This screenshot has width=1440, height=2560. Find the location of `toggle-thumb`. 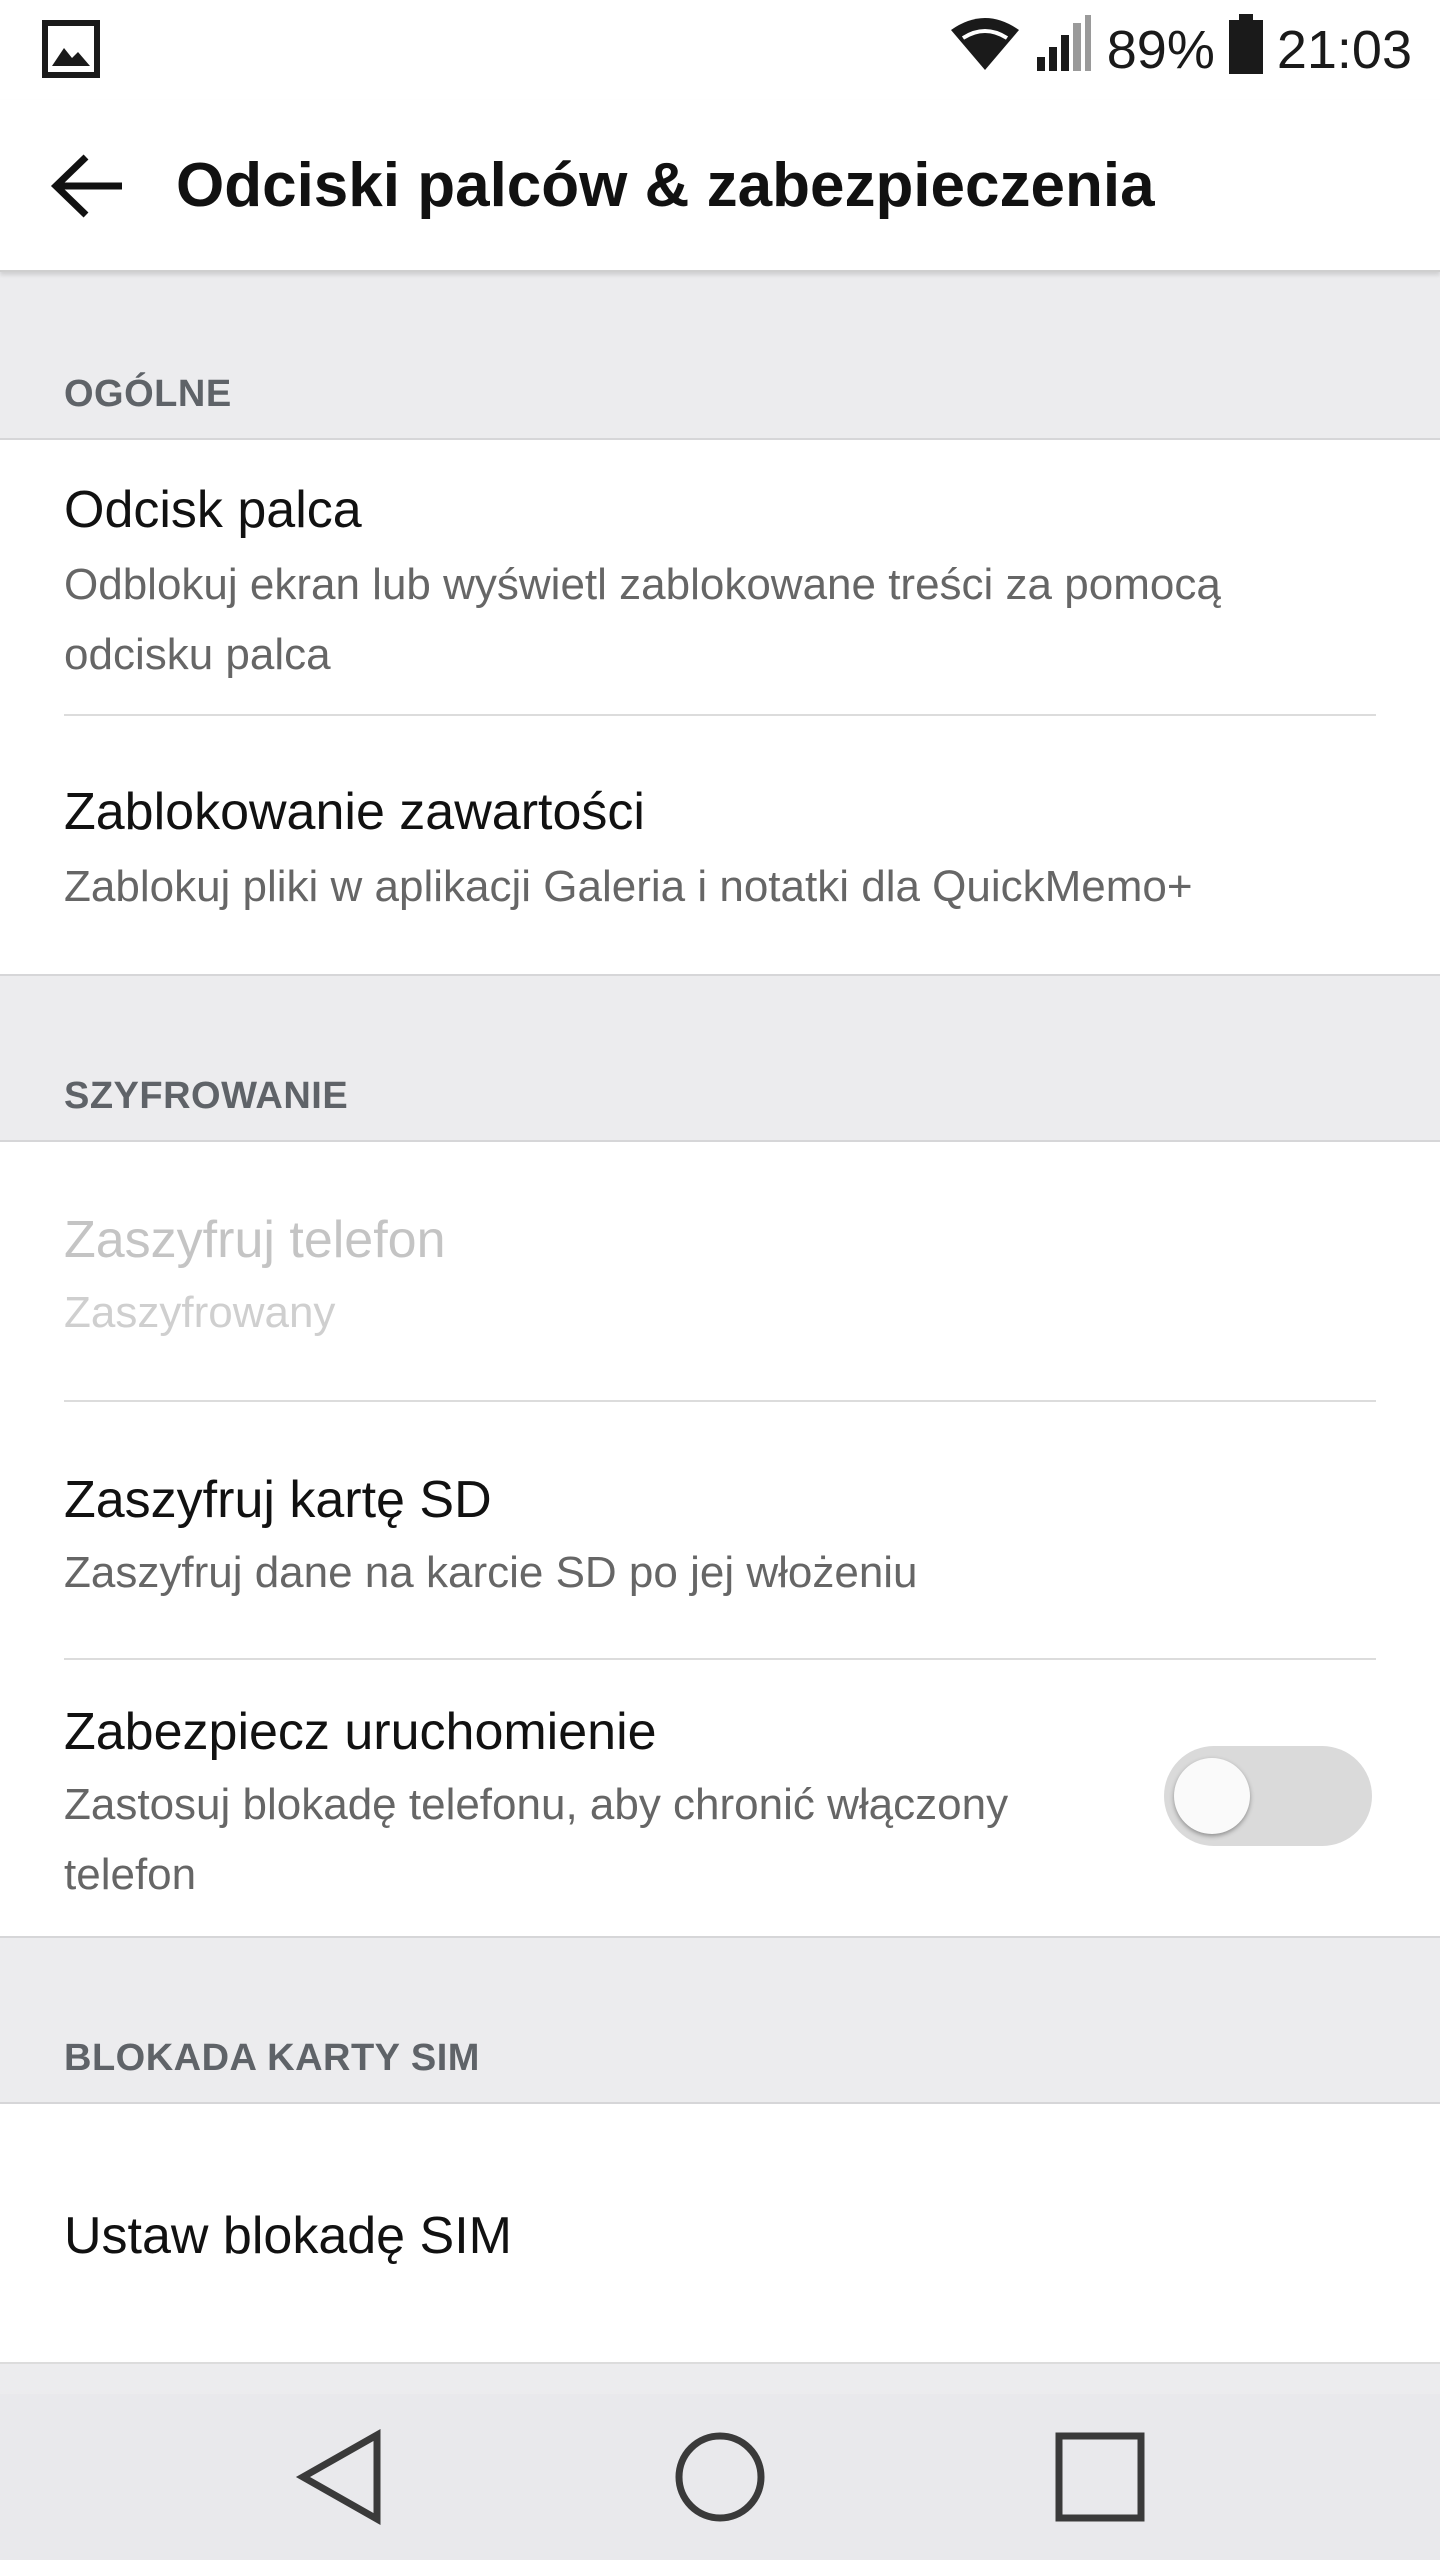

toggle-thumb is located at coordinates (1212, 1796).